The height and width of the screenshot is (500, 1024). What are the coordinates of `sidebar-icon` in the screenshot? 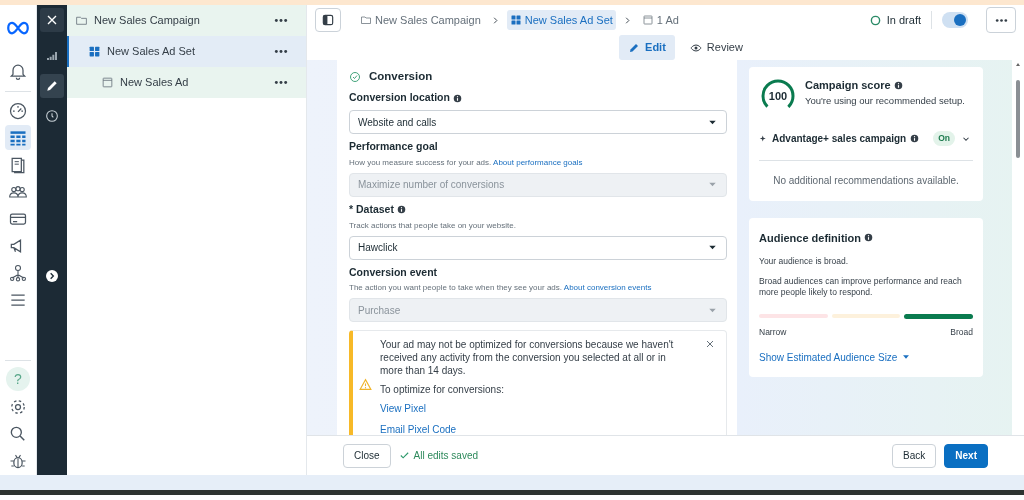 It's located at (328, 20).